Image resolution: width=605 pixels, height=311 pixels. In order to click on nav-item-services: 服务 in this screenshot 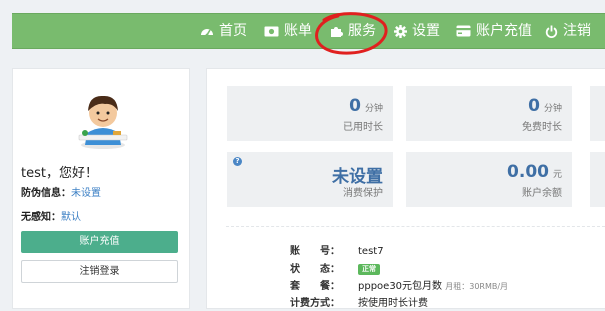, I will do `click(353, 31)`.